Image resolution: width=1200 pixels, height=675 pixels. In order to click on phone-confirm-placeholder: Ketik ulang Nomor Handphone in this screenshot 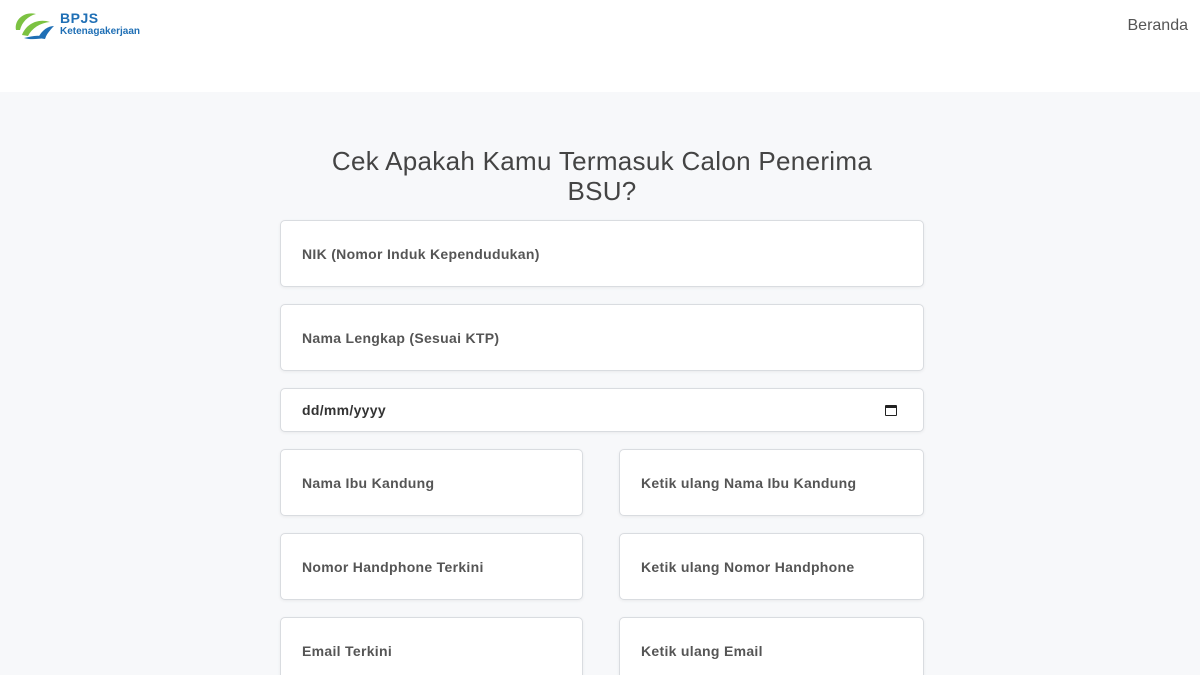, I will do `click(748, 566)`.